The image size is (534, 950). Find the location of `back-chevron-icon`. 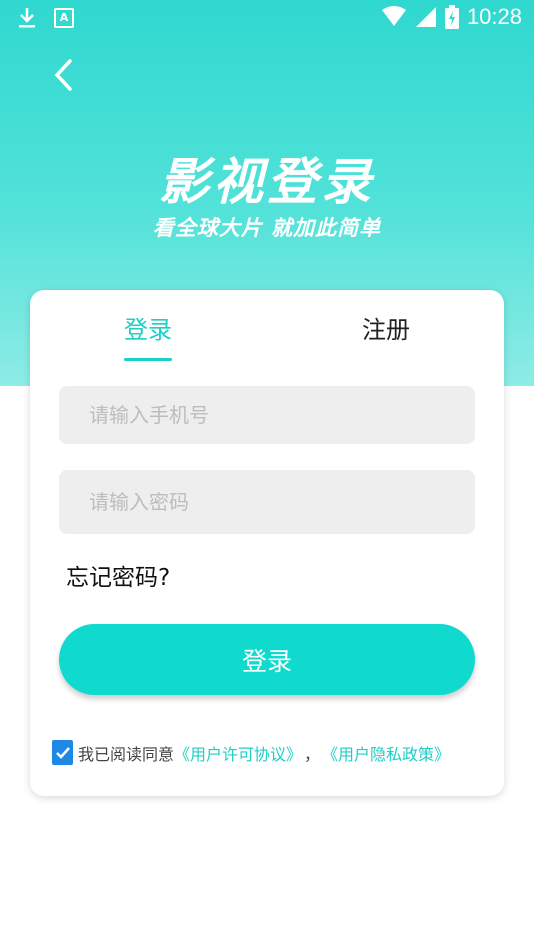

back-chevron-icon is located at coordinates (64, 75).